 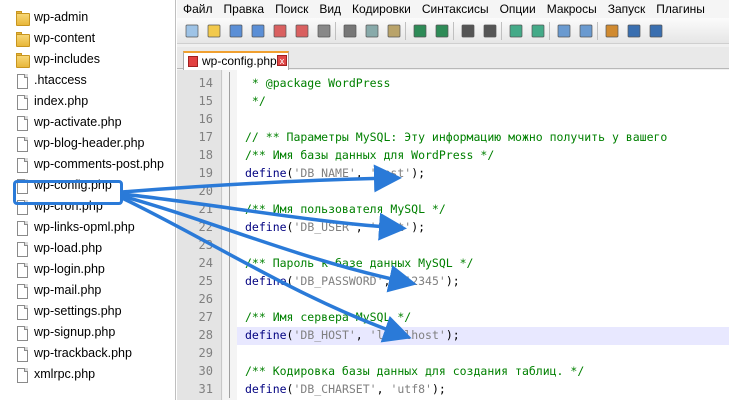 What do you see at coordinates (266, 281) in the screenshot?
I see `keyword-token: define` at bounding box center [266, 281].